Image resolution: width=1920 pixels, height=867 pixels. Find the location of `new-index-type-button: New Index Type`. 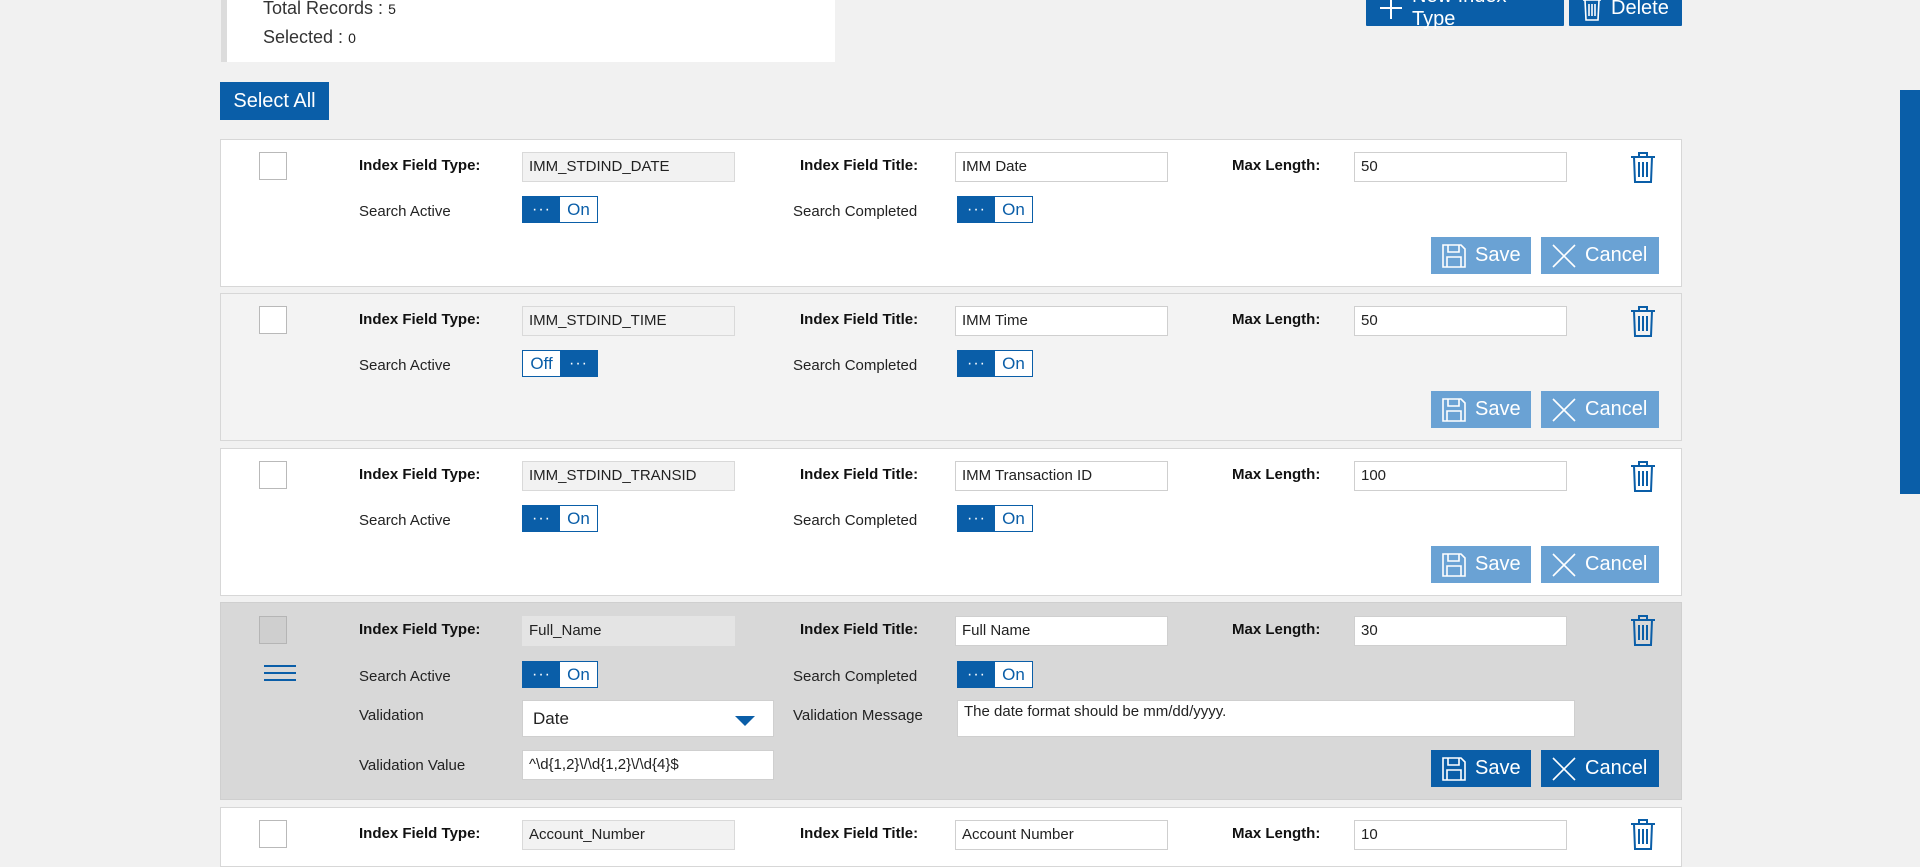

new-index-type-button: New Index Type is located at coordinates (1465, 15).